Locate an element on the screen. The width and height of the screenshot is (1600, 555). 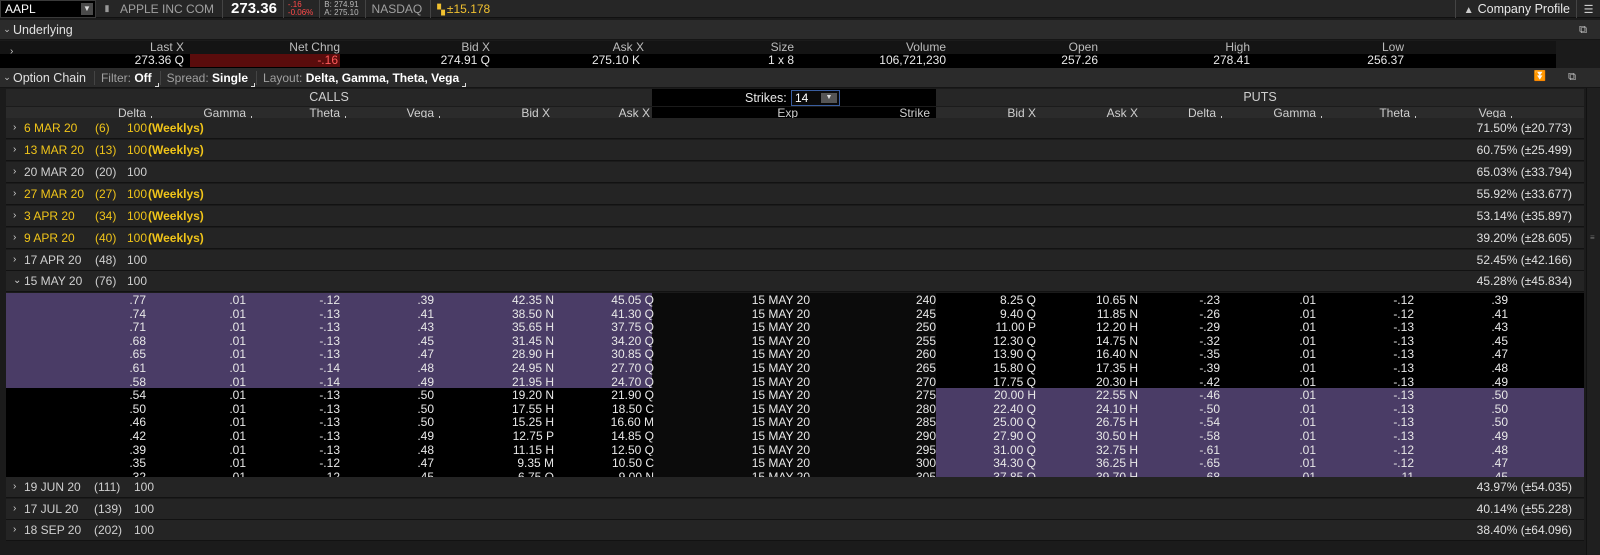
put-bid-cell: 9.40 Q is located at coordinates (1017, 313).